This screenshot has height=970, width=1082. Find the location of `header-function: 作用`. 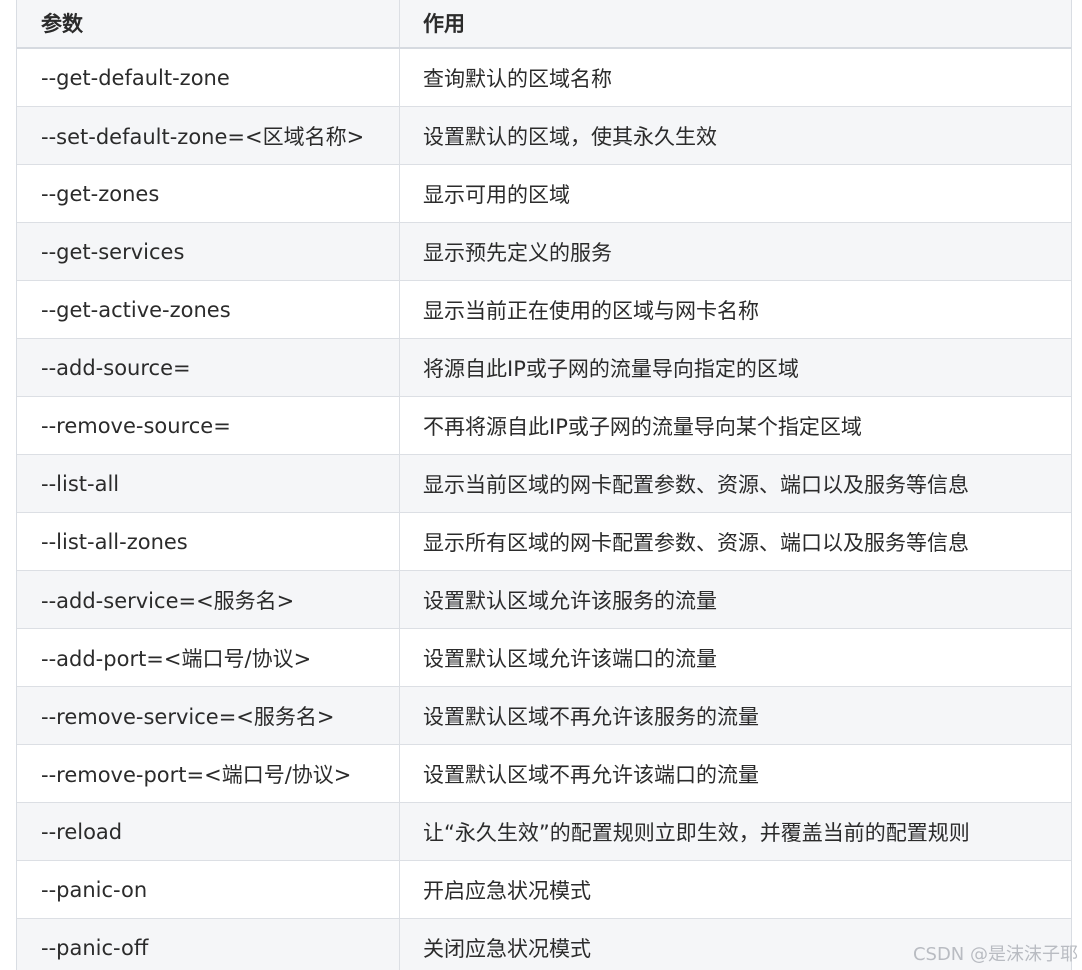

header-function: 作用 is located at coordinates (444, 23).